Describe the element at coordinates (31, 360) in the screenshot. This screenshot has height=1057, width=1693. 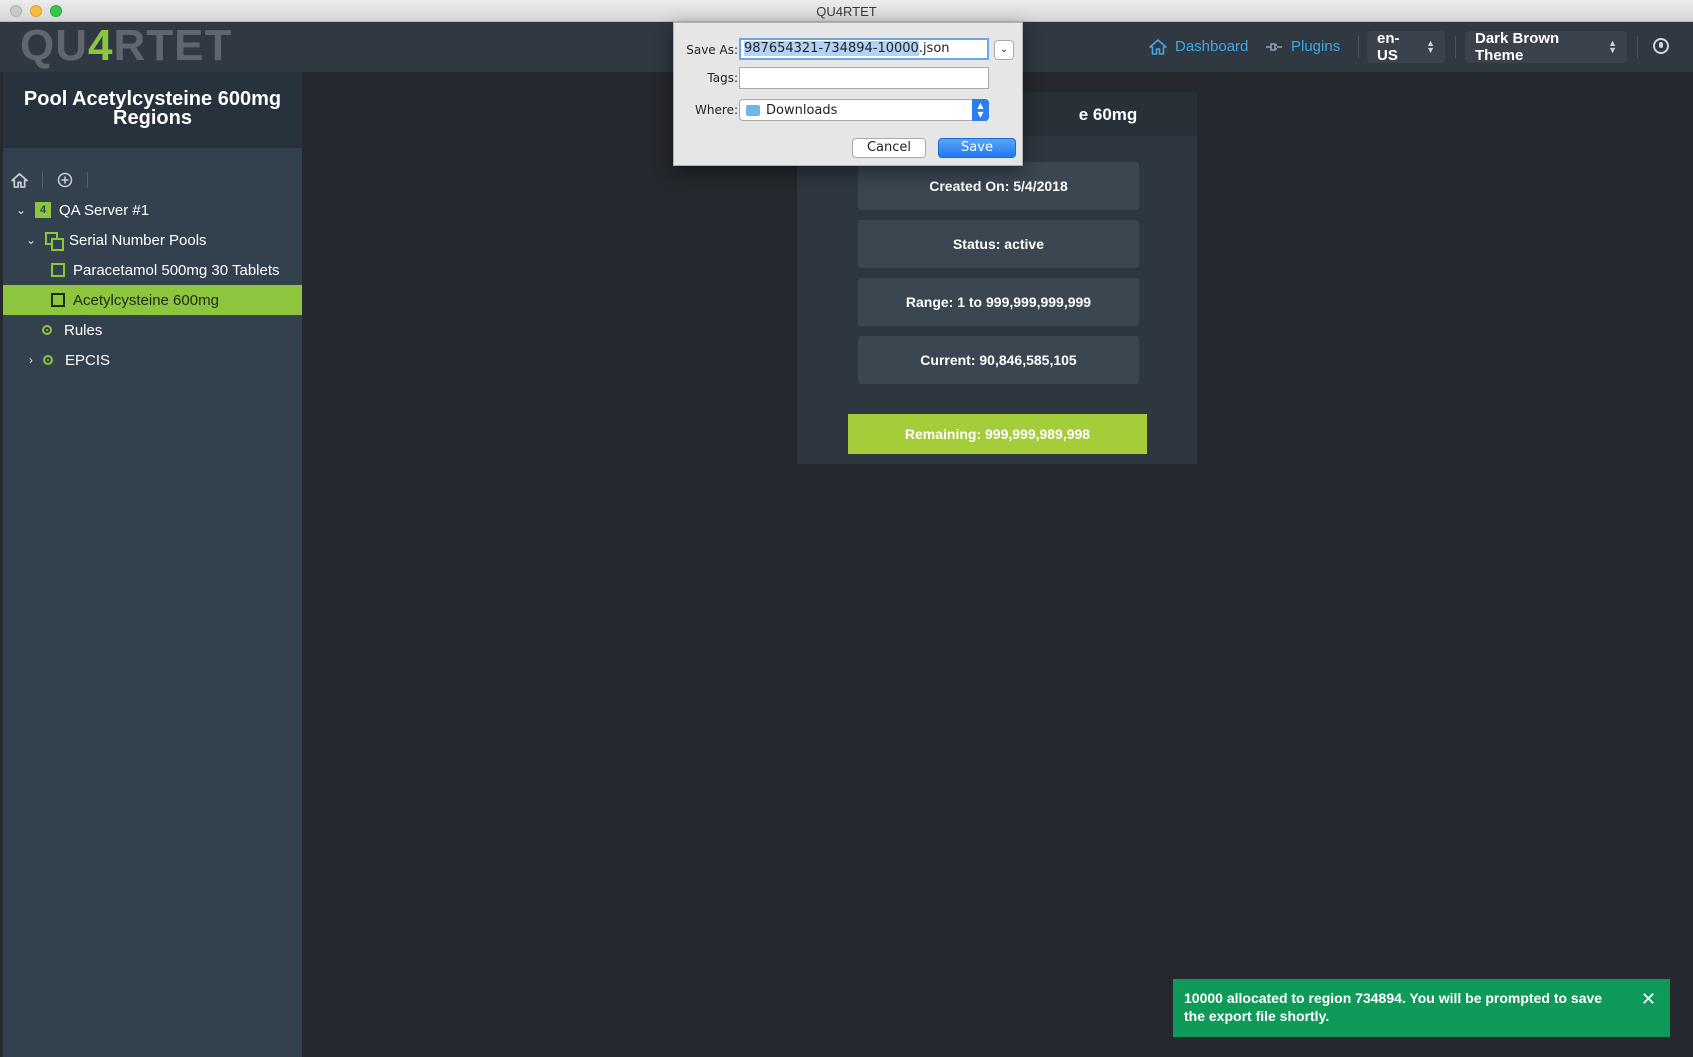
I see `chevron-right-icon: ›` at that location.